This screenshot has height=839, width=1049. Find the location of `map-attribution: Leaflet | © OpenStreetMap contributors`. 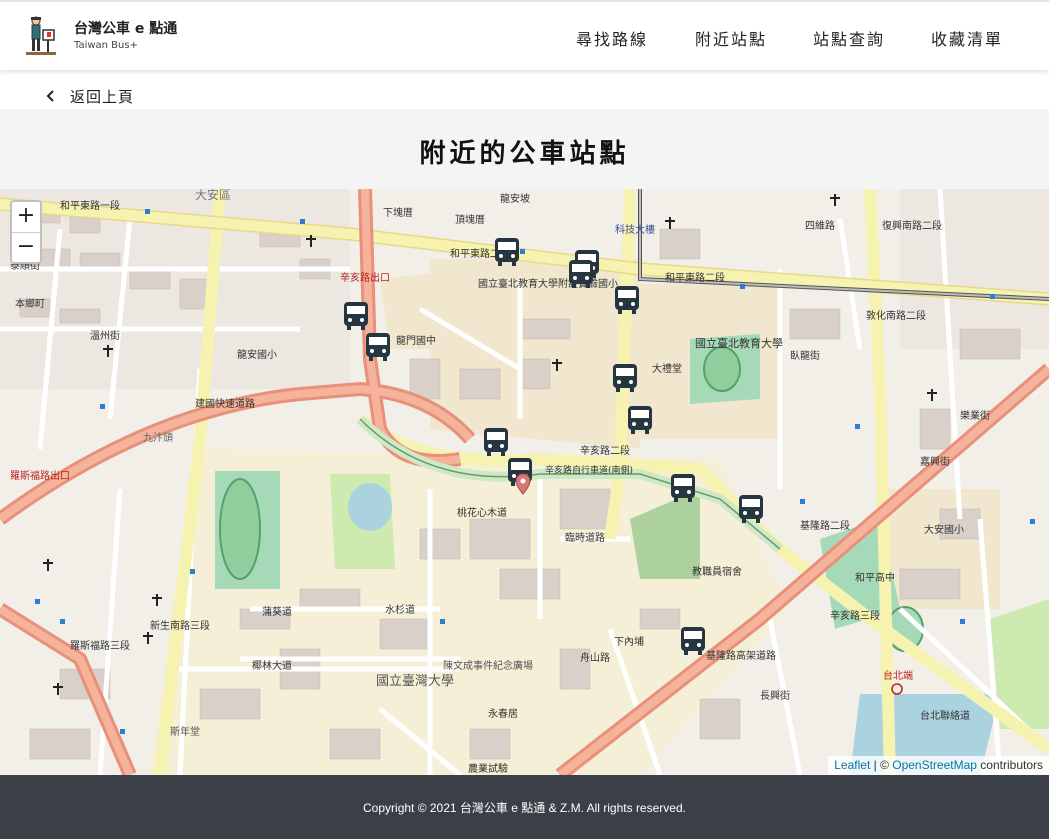

map-attribution: Leaflet | © OpenStreetMap contributors is located at coordinates (938, 765).